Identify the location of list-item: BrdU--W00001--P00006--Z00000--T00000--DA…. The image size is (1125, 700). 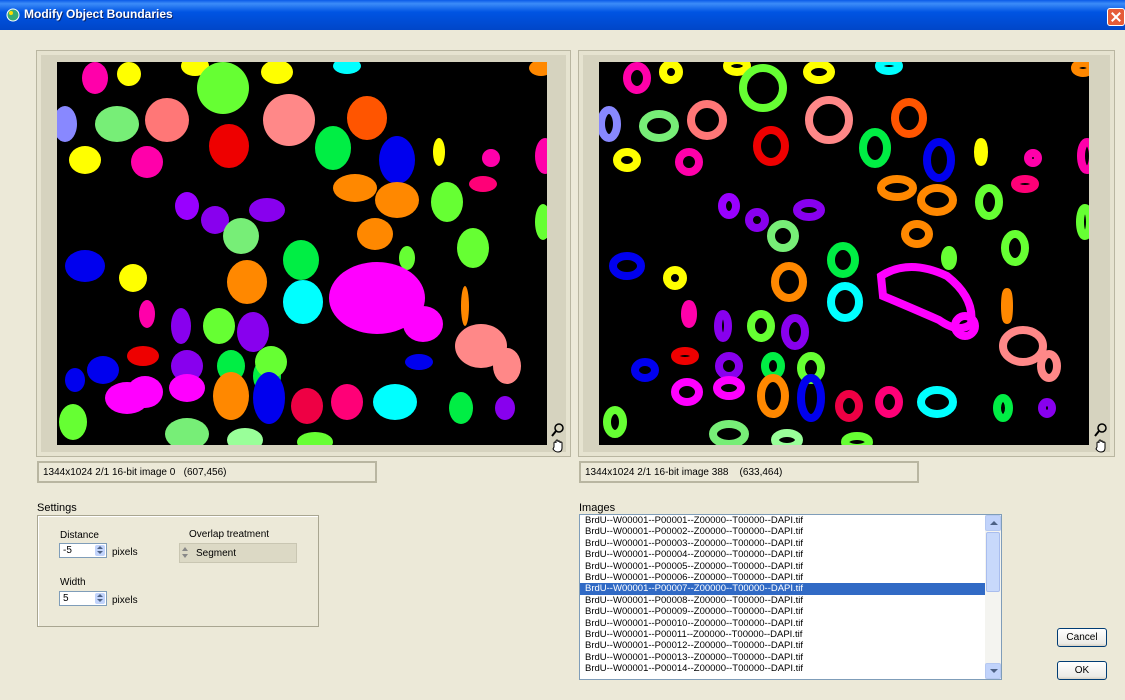
(790, 577).